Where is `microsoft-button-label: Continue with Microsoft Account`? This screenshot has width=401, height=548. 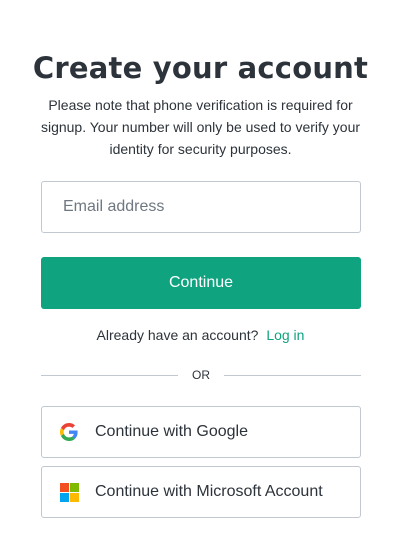 microsoft-button-label: Continue with Microsoft Account is located at coordinates (209, 491).